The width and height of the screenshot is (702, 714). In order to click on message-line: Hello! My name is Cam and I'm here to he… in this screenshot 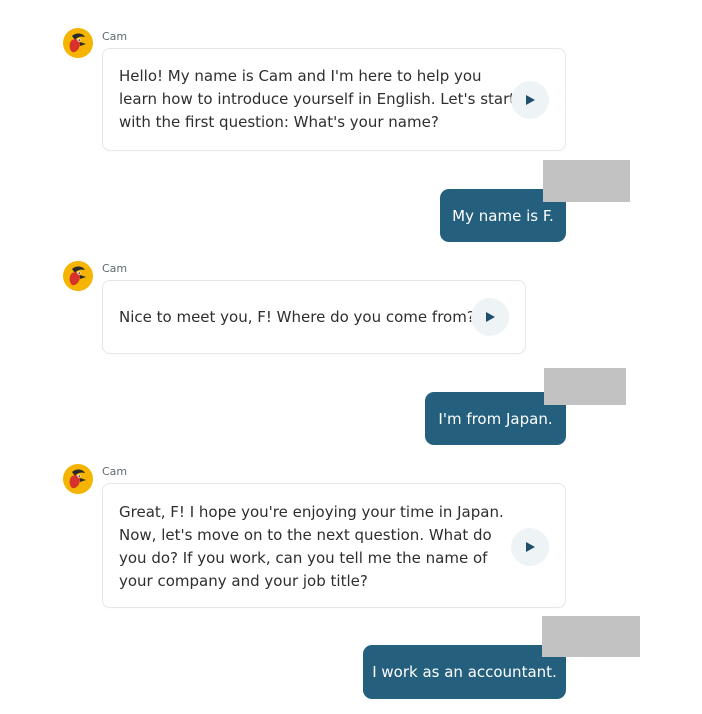, I will do `click(300, 76)`.